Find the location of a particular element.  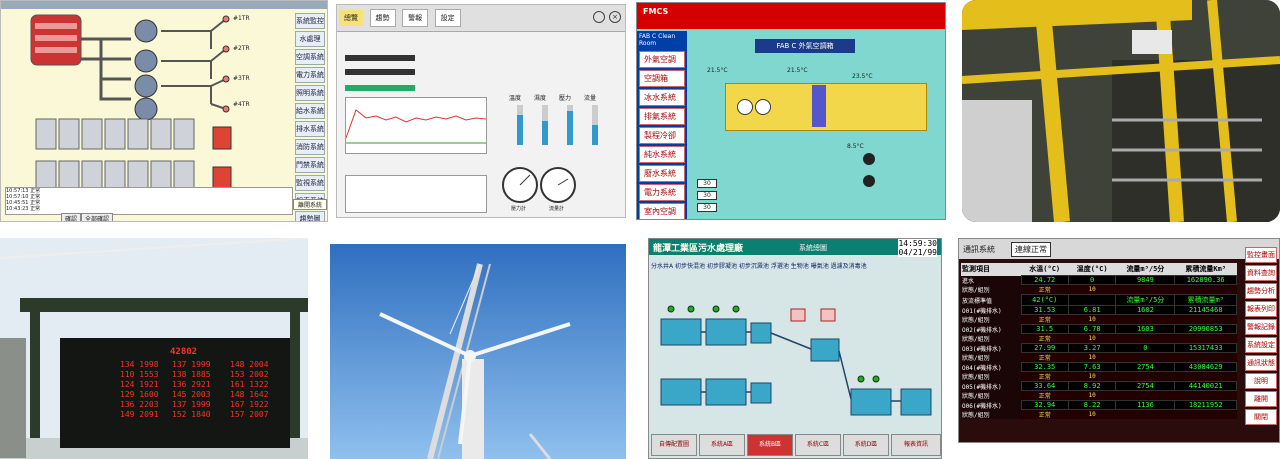

close-icon: × is located at coordinates (615, 17).